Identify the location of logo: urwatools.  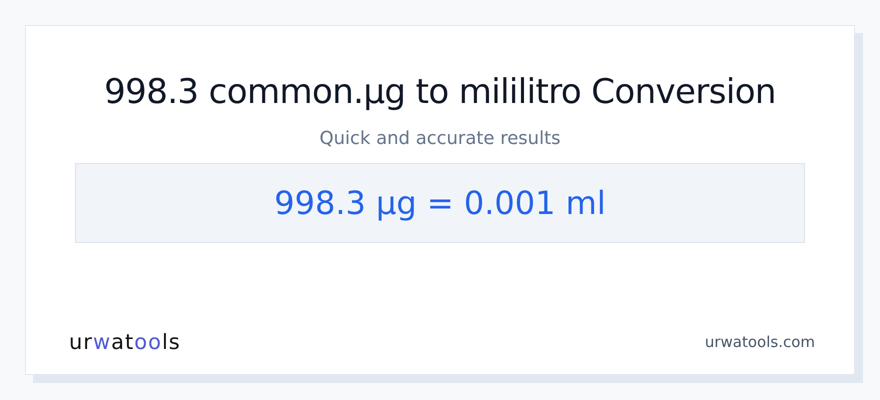
(125, 342).